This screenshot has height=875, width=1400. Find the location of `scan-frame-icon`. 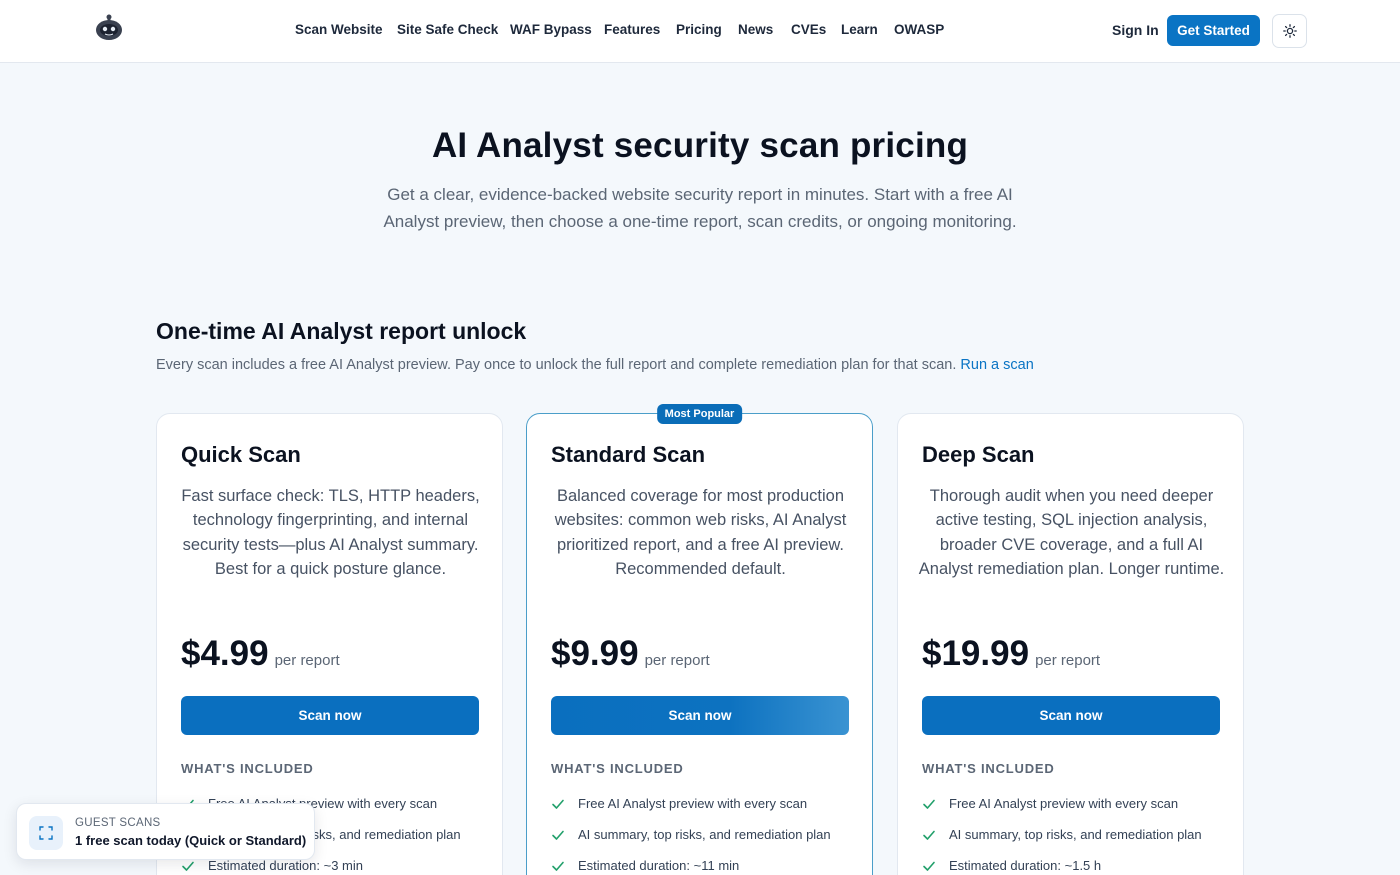

scan-frame-icon is located at coordinates (46, 833).